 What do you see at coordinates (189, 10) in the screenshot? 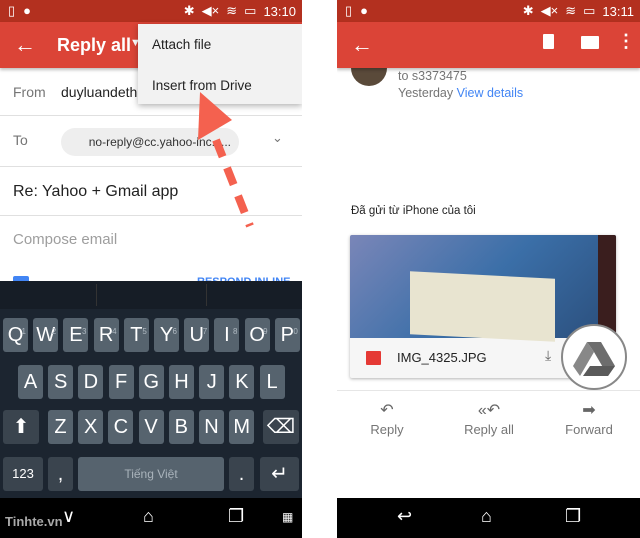
I see `bluetooth-icon: ✱` at bounding box center [189, 10].